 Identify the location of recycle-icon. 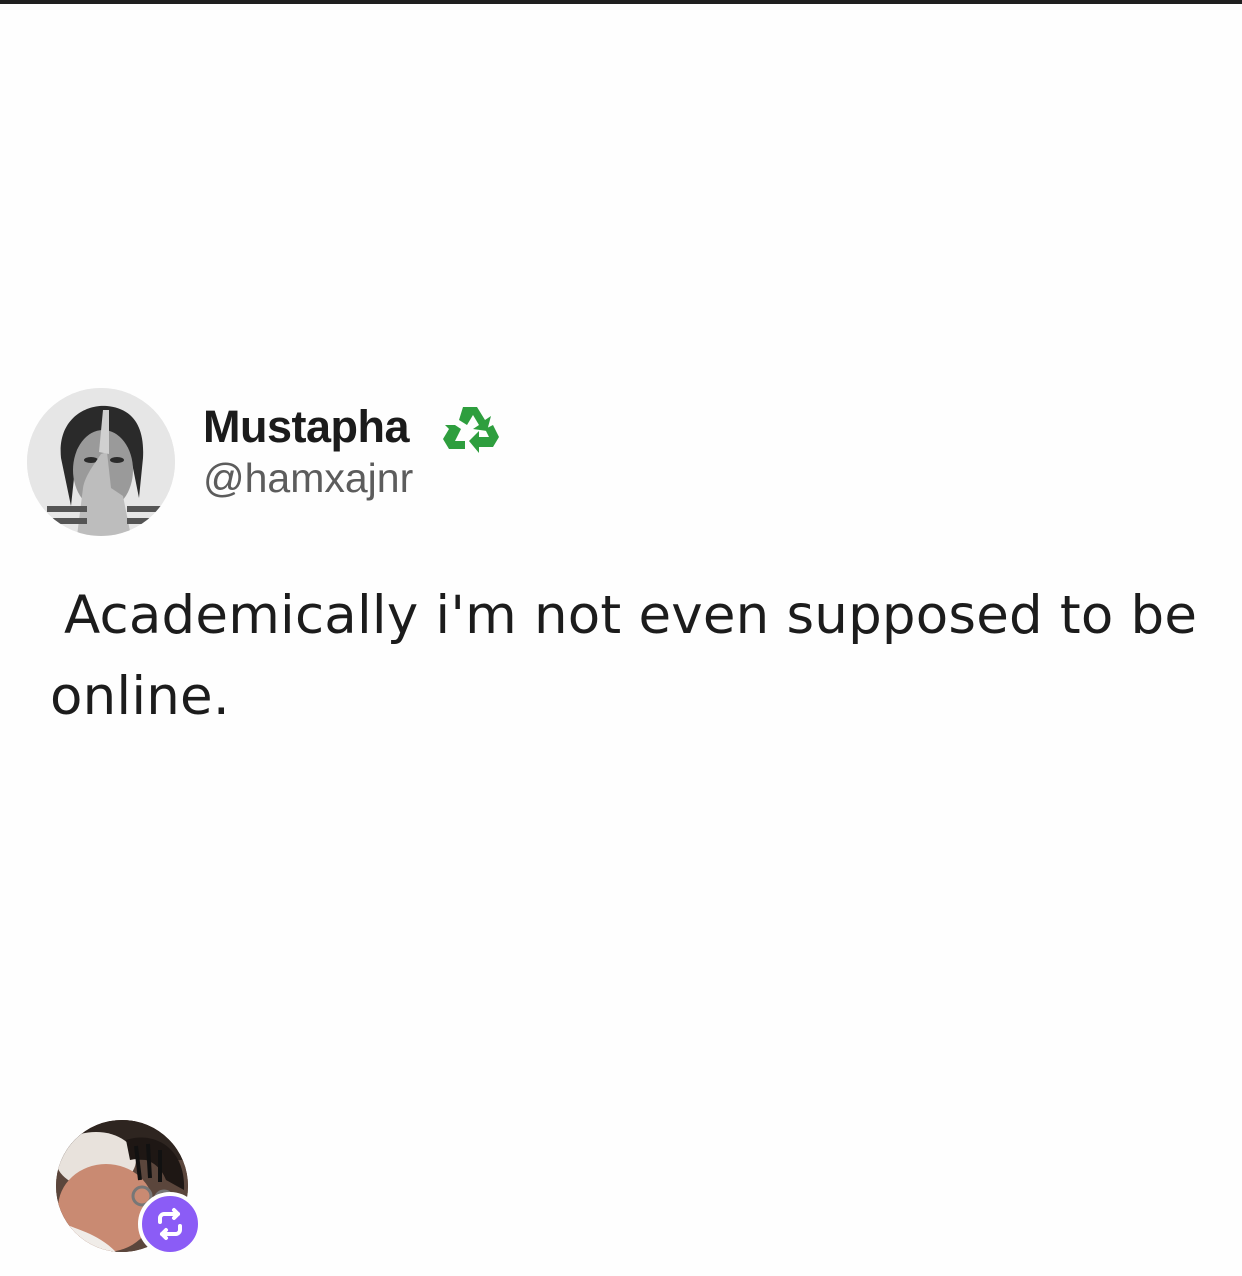
(471, 429).